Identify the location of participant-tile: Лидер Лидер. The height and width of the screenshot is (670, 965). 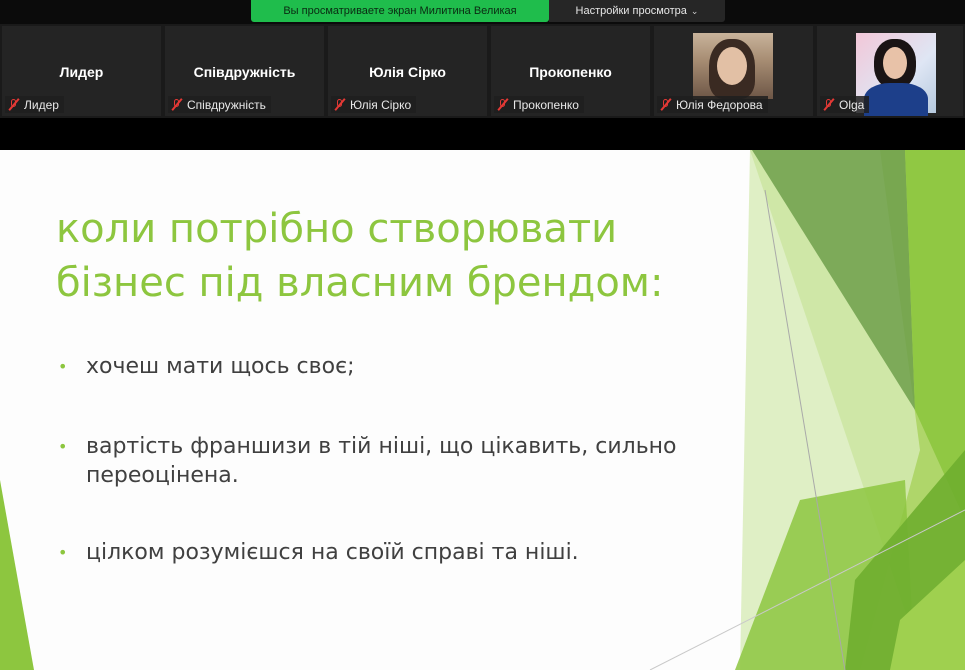
(81, 71).